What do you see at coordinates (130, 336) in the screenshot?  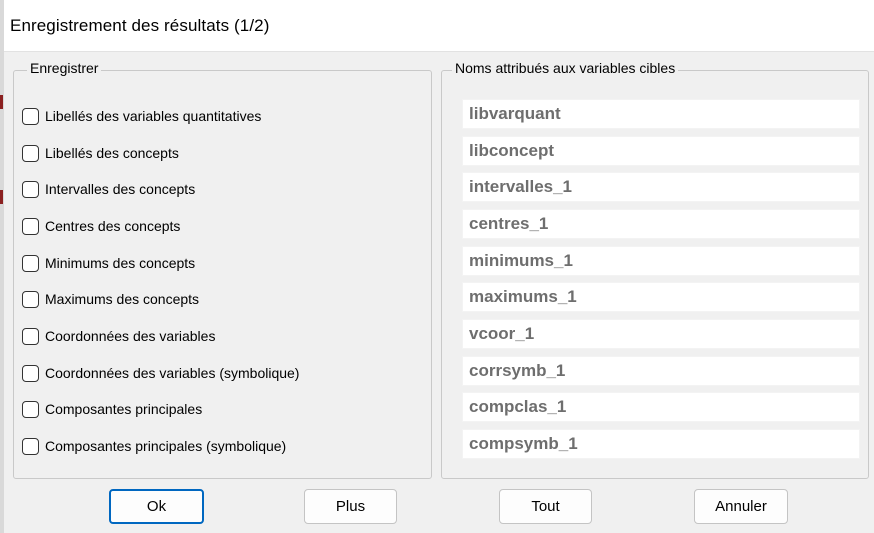 I see `option-label: Coordonnées des variables` at bounding box center [130, 336].